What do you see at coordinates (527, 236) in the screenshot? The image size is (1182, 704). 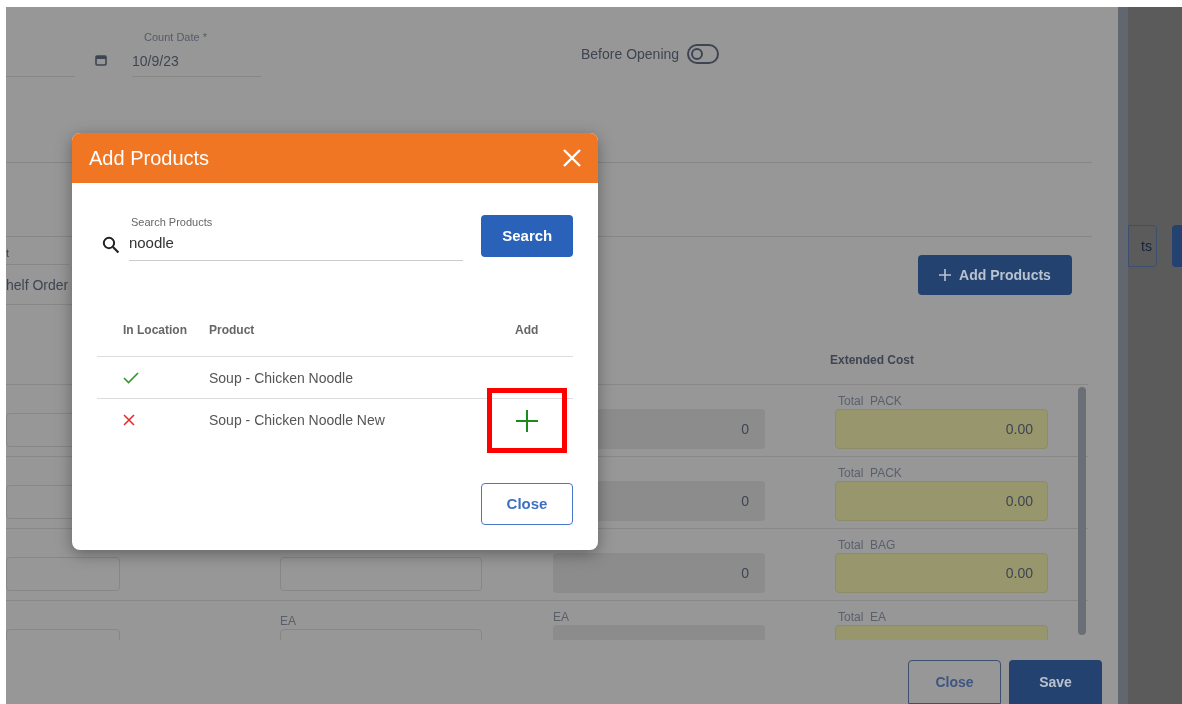 I see `search-button: Search` at bounding box center [527, 236].